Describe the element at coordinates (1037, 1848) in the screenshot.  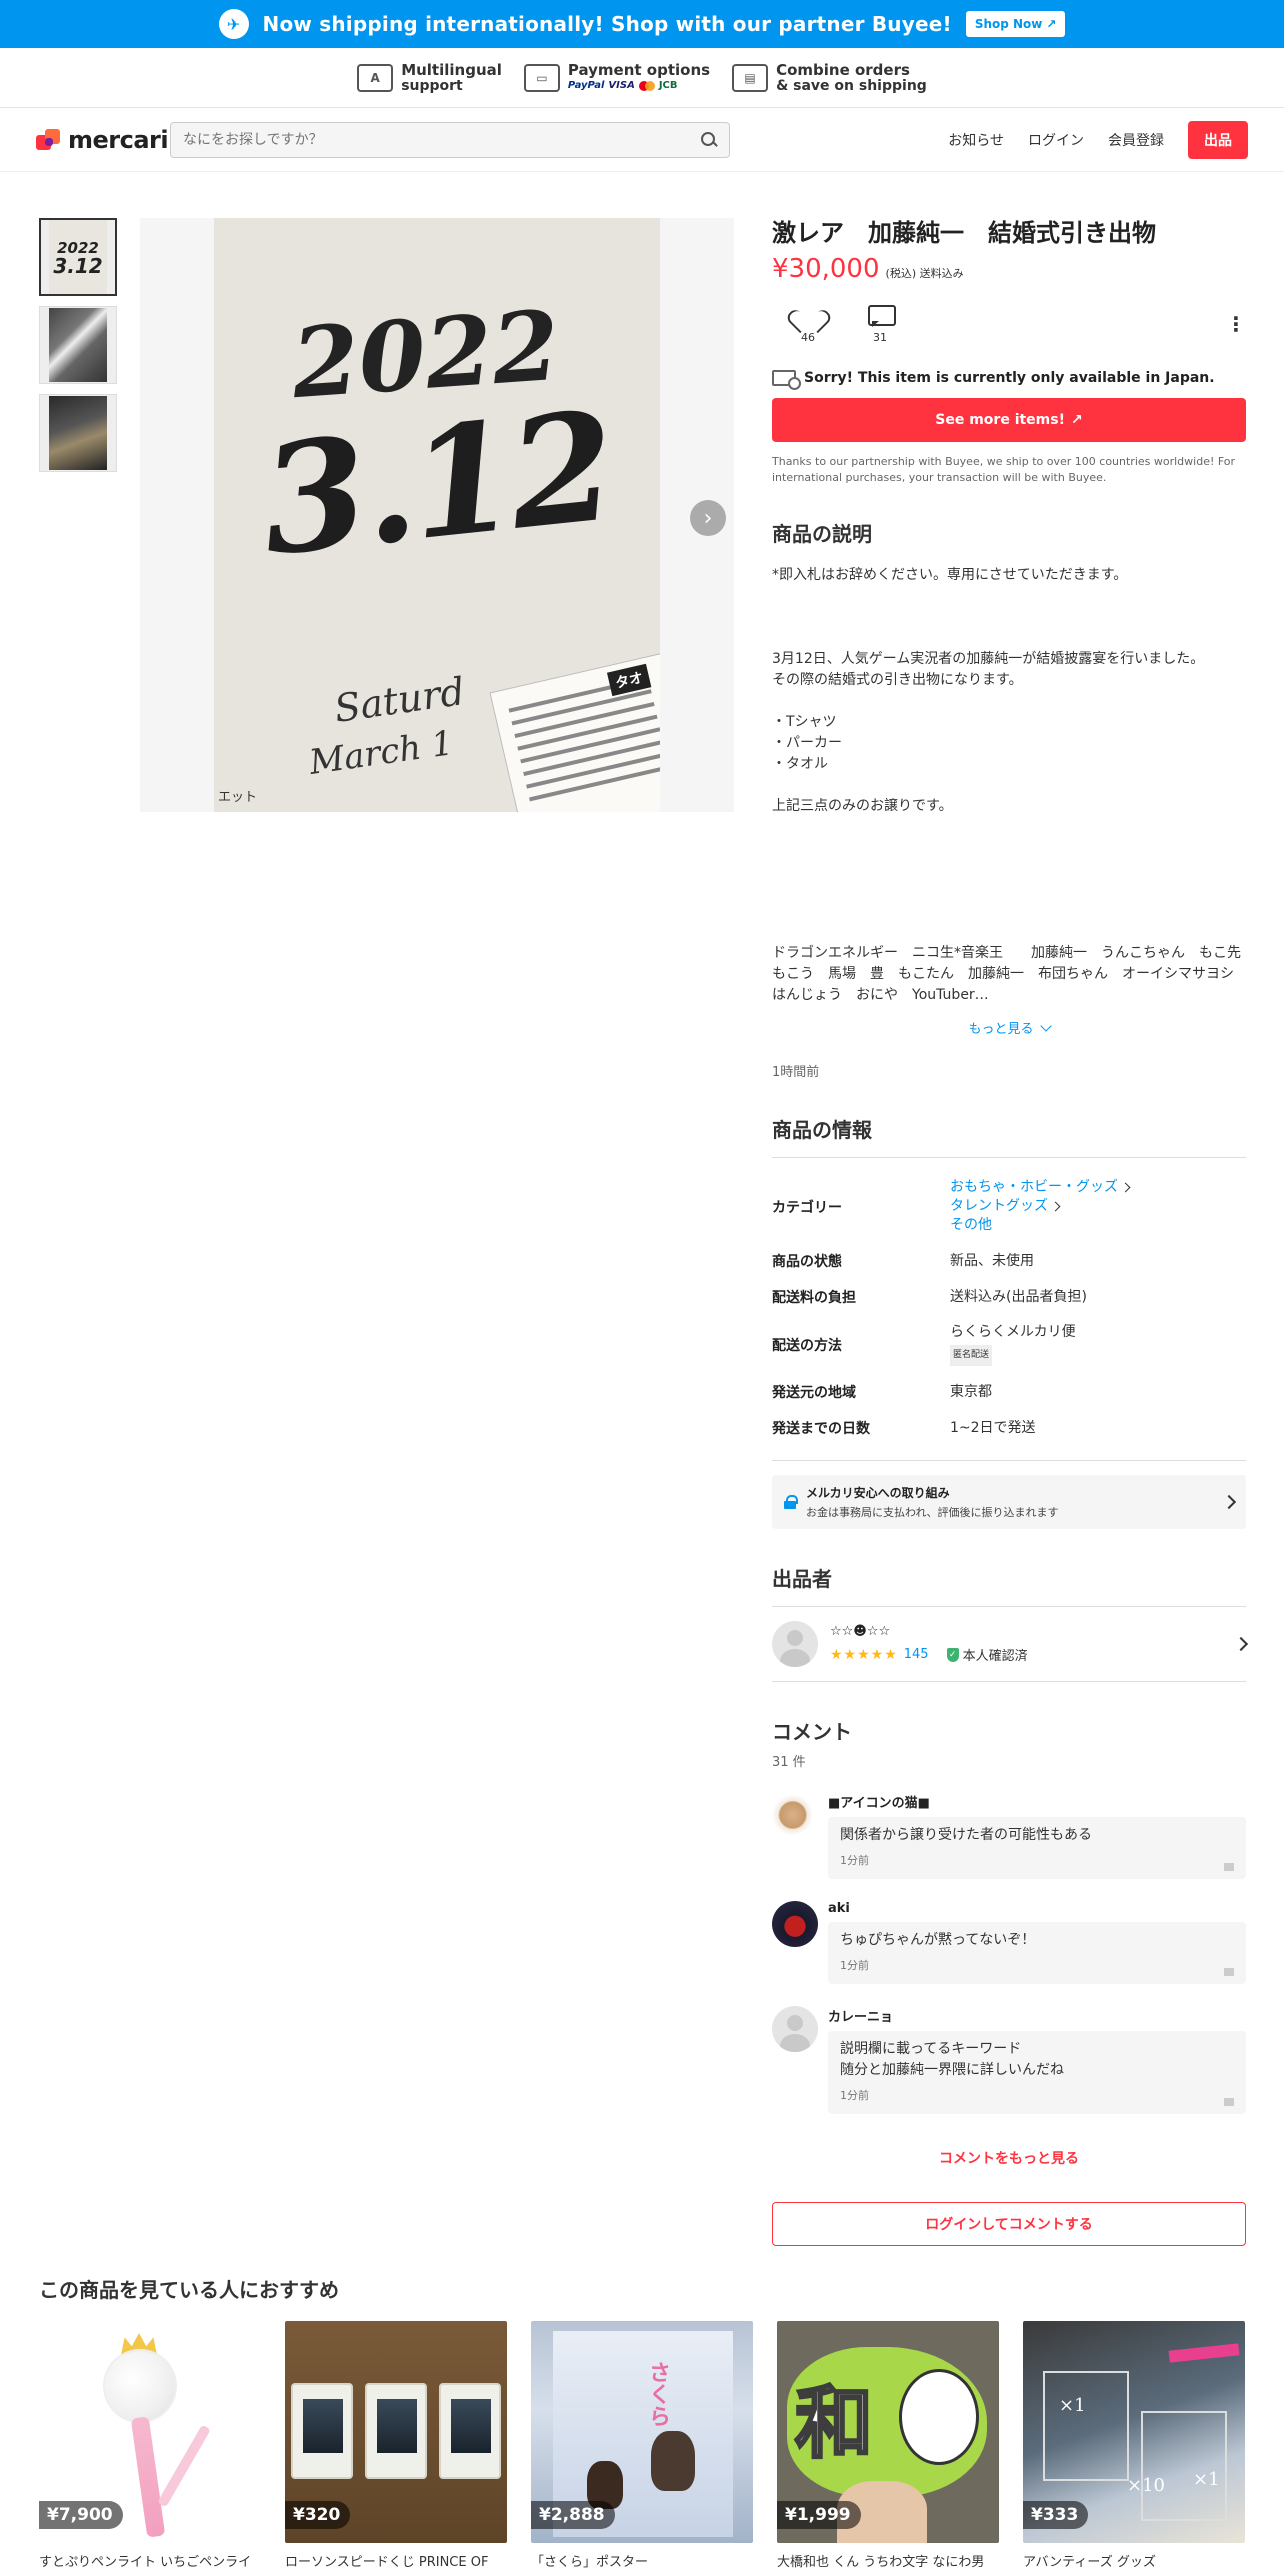
I see `comment-bubble: 関係者から譲り受けた者の可能性もある 1分前` at that location.